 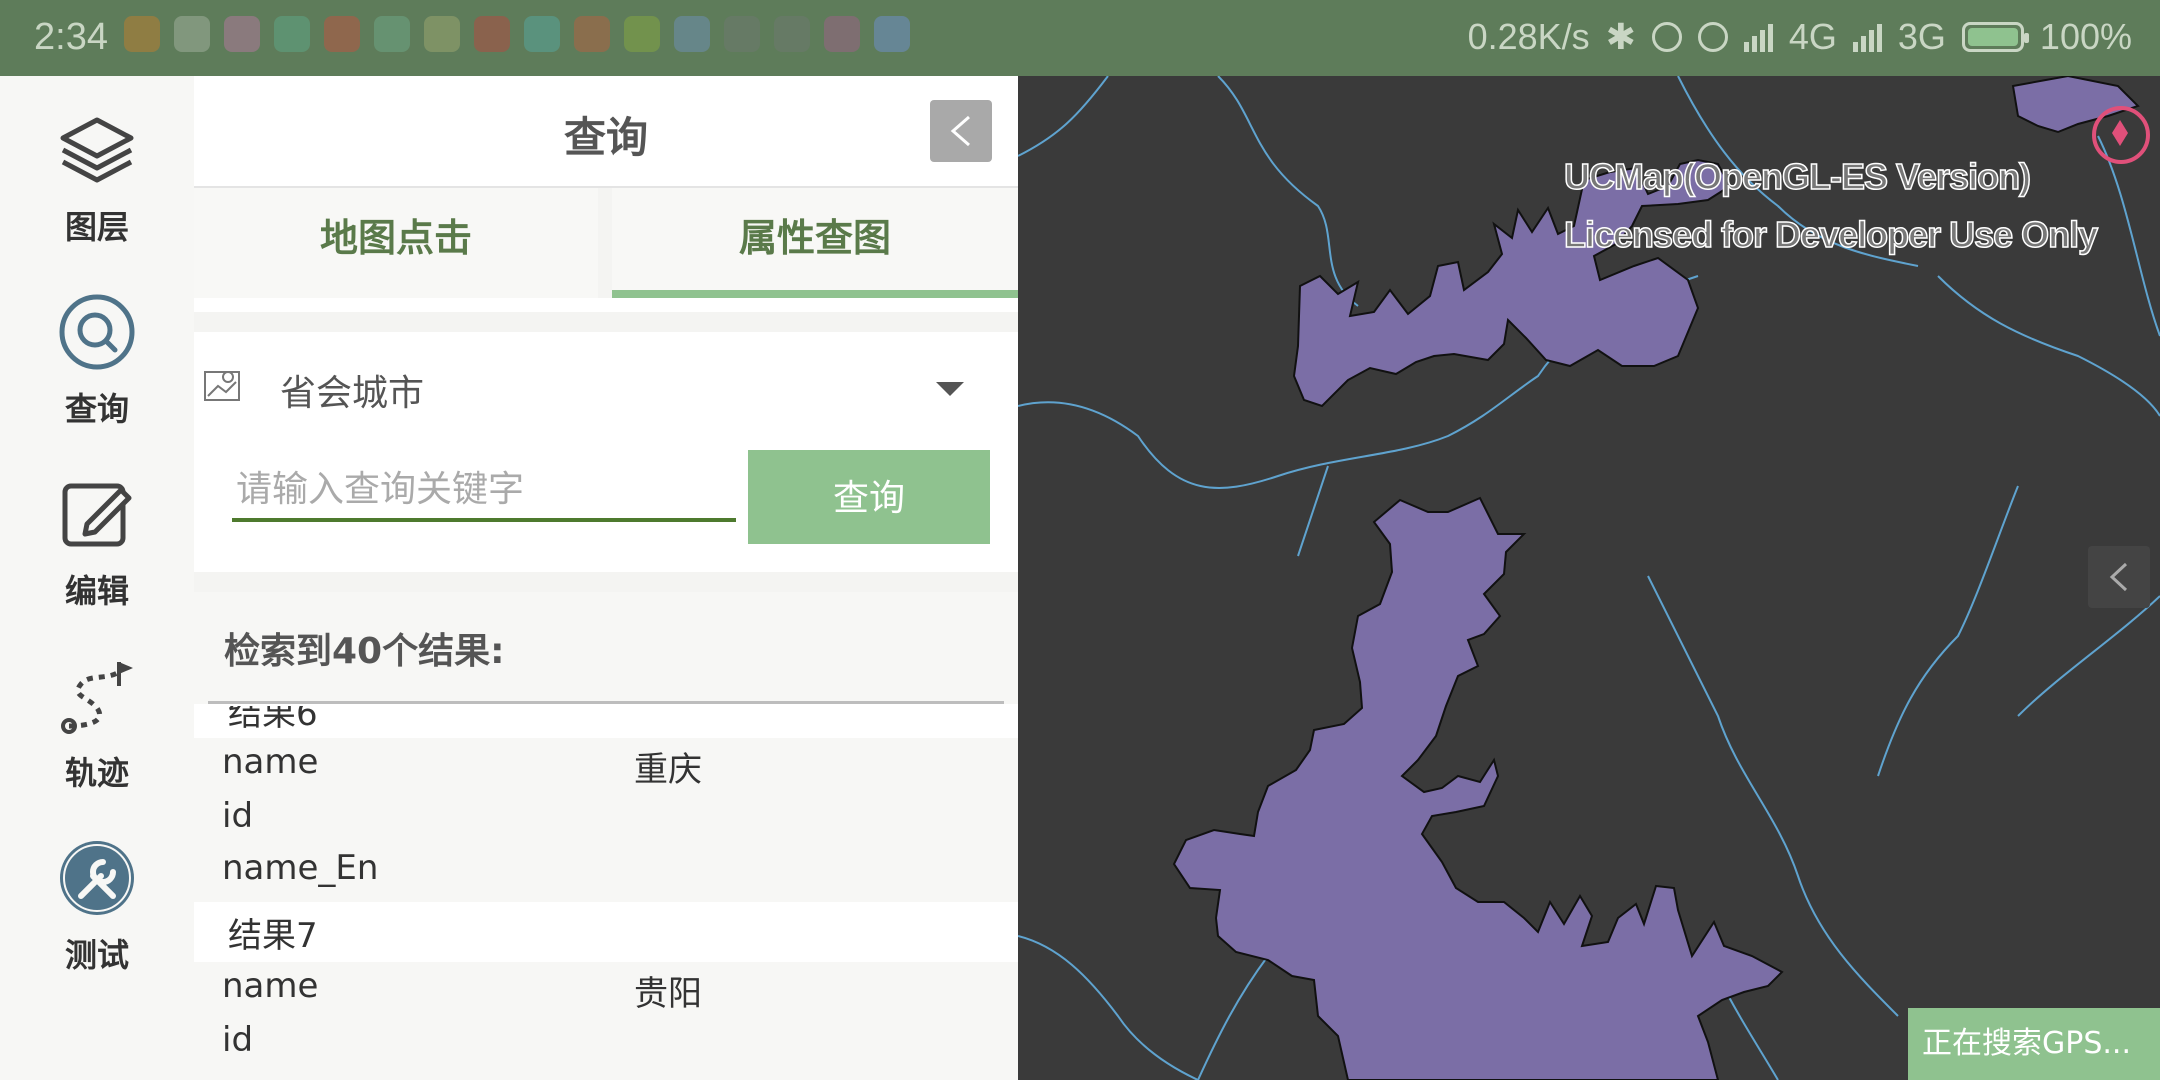 I want to click on result-field-value: 重庆, so click(x=668, y=770).